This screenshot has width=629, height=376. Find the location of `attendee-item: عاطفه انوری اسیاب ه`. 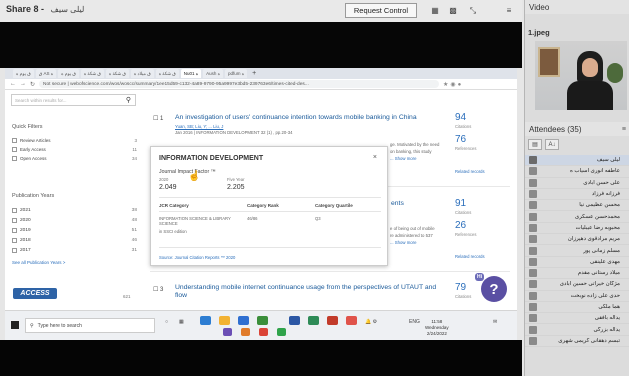

attendee-item: عاطفه انوری اسیاب ه is located at coordinates (577, 172).